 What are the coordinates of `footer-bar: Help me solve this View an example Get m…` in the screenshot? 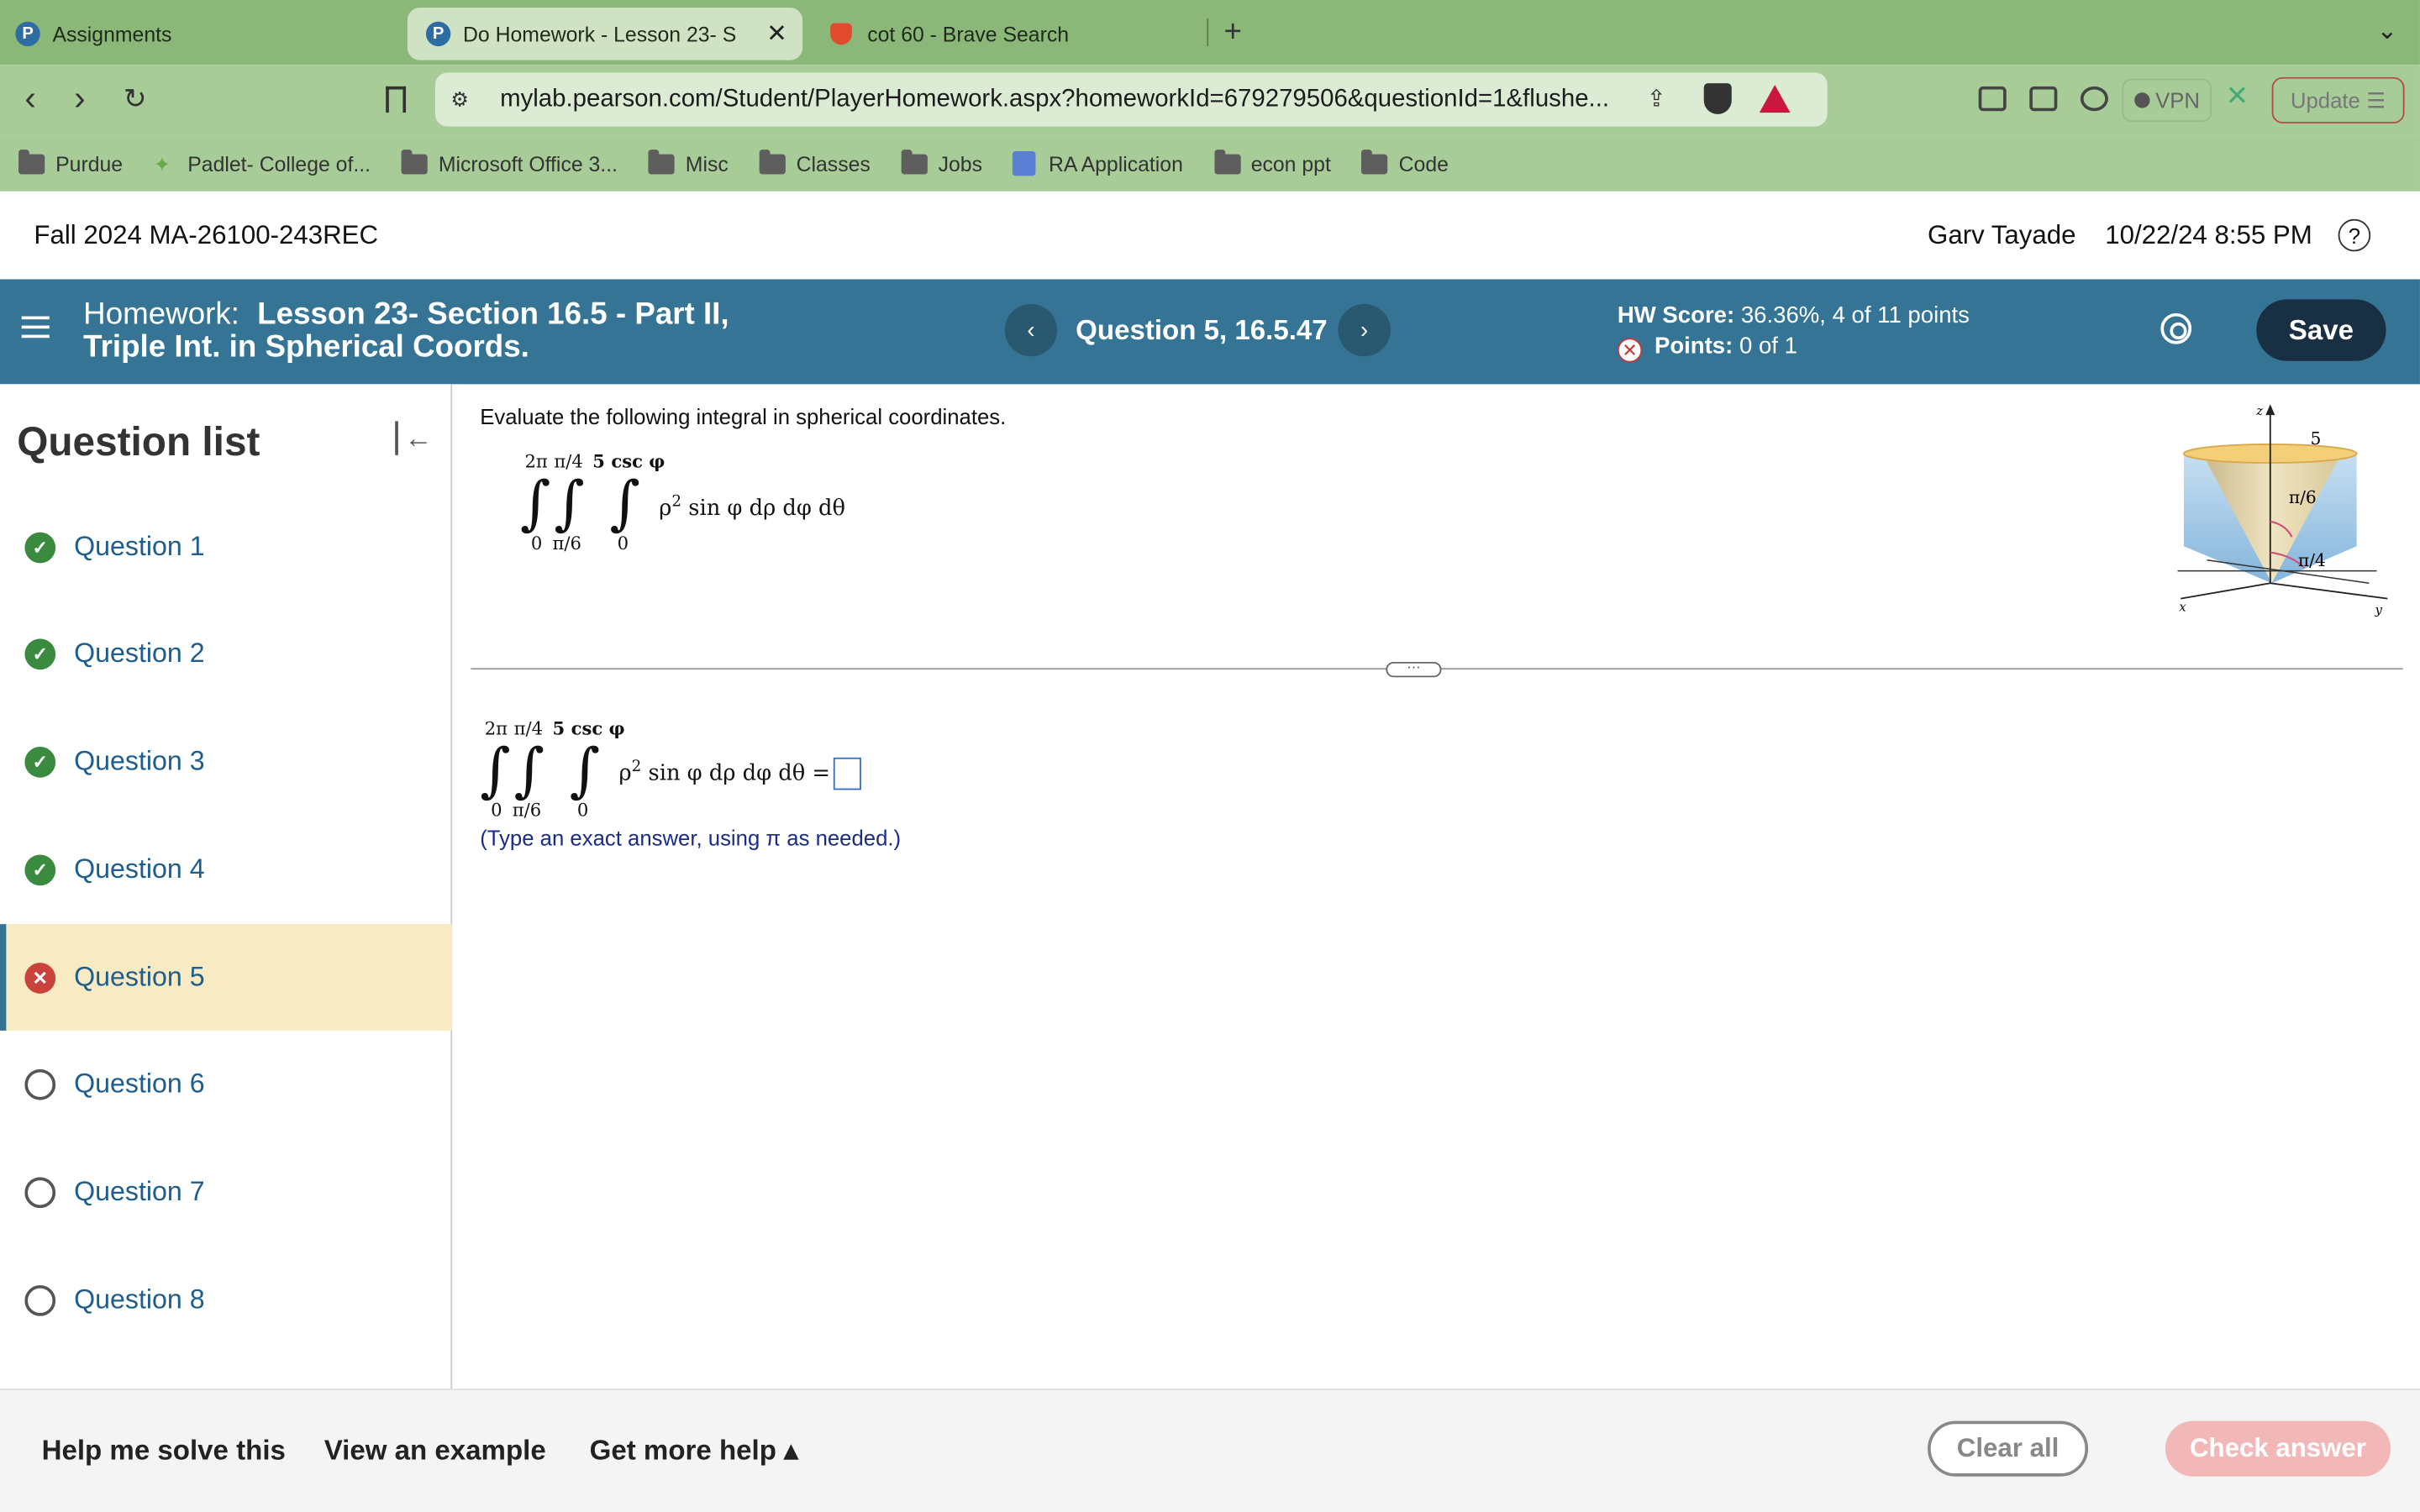 It's located at (1210, 1450).